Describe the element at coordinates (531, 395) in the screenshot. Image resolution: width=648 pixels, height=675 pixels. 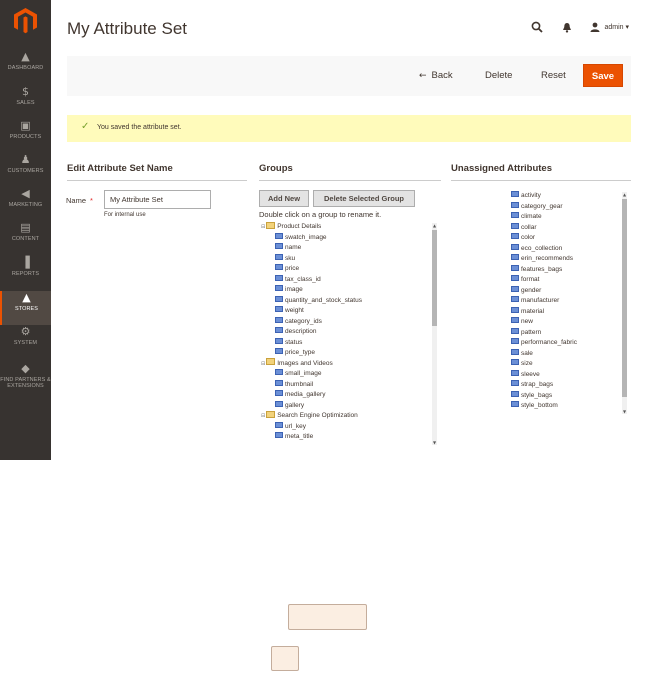
I see `unassigned-attribute-item: style_bags` at that location.